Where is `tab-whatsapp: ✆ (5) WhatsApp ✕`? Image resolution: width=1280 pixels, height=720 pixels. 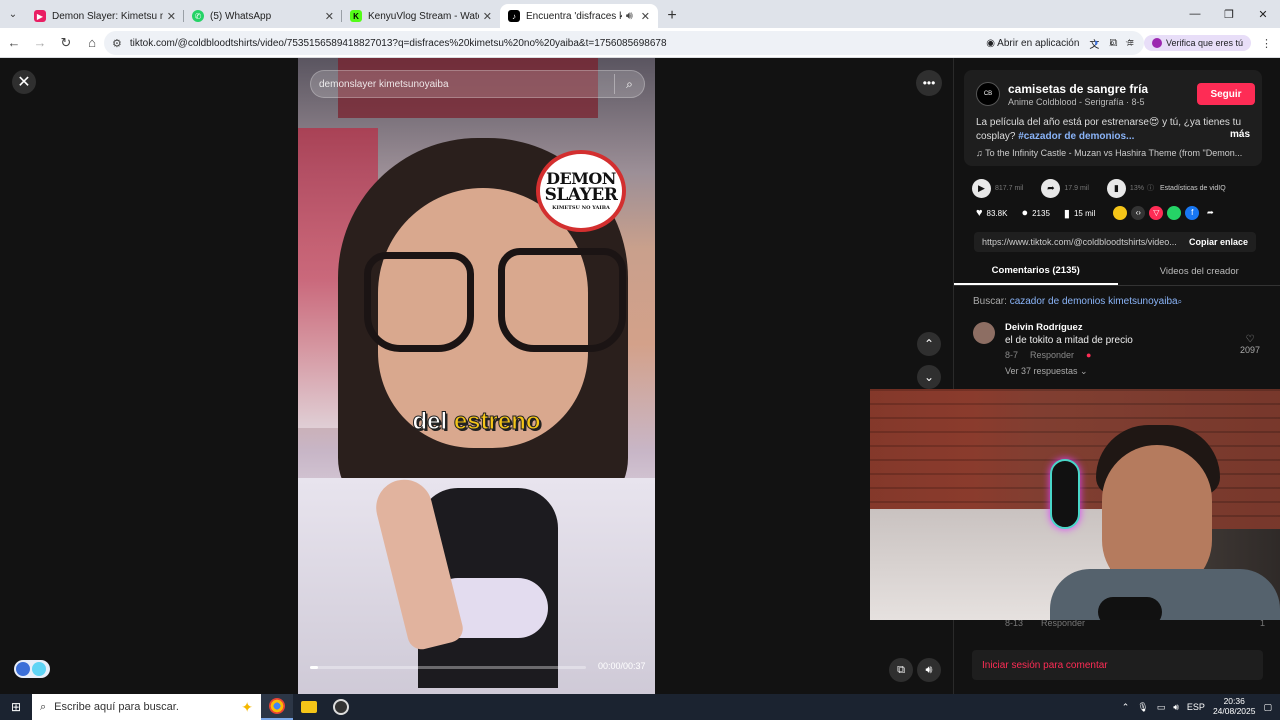
tab-whatsapp: ✆ (5) WhatsApp ✕ is located at coordinates (263, 16).